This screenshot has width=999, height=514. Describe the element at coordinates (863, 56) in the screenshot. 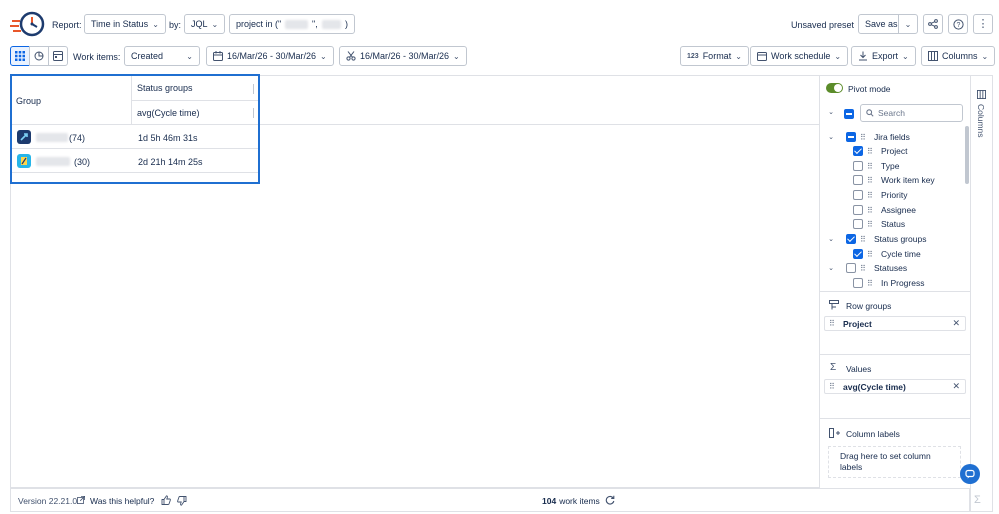

I see `download-icon` at that location.